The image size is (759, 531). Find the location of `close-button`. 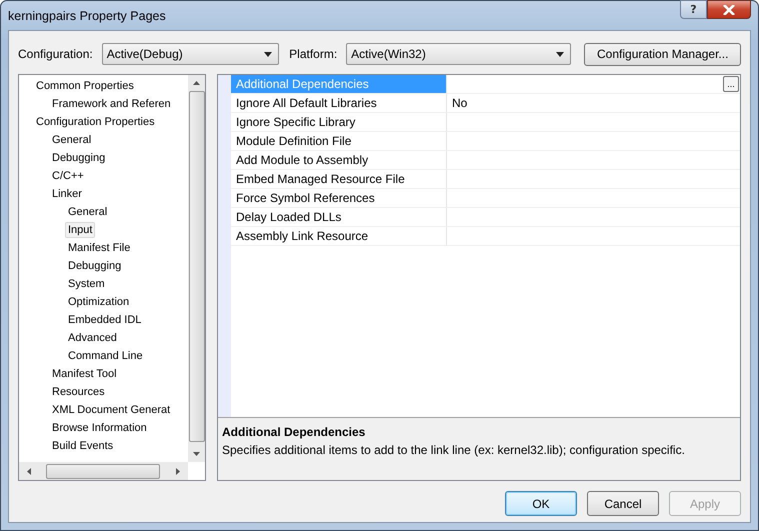

close-button is located at coordinates (729, 9).